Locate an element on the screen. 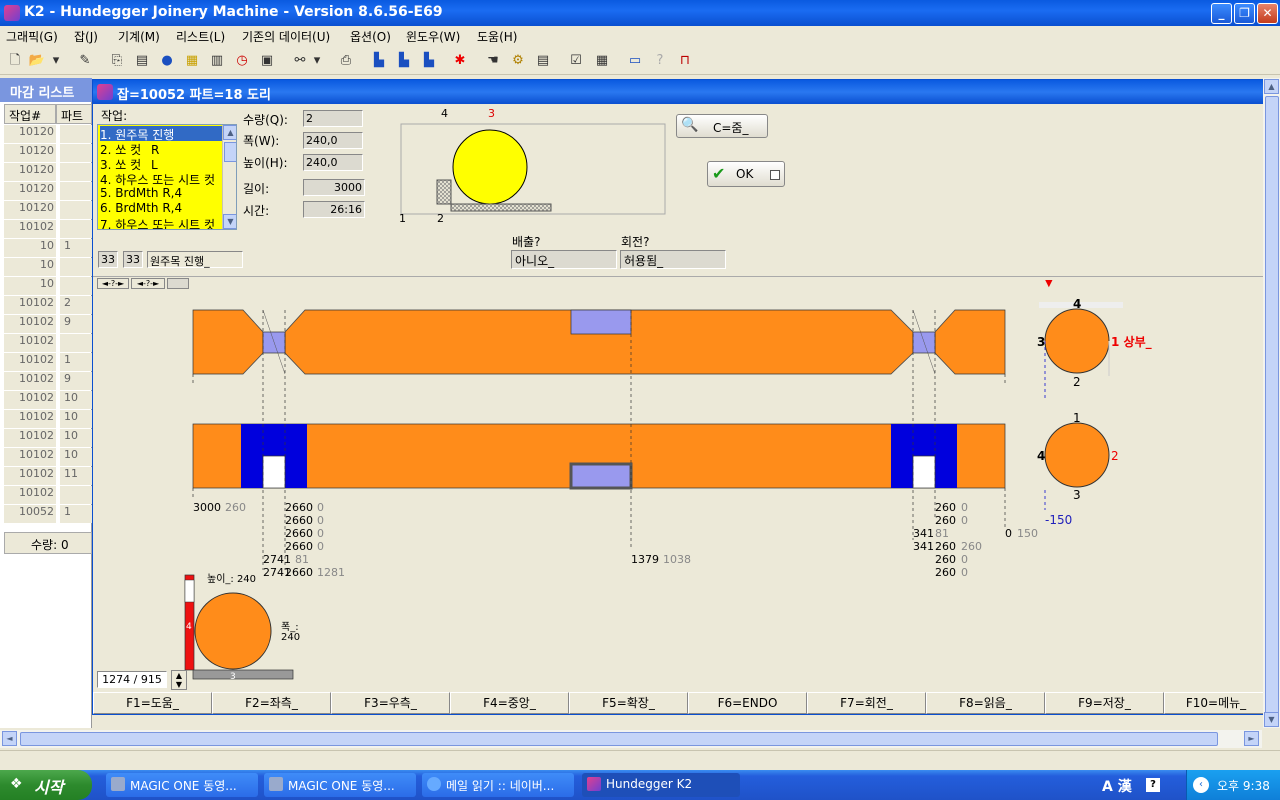 This screenshot has height=800, width=1280. f10-button: F10=메뉴_ is located at coordinates (1216, 703).